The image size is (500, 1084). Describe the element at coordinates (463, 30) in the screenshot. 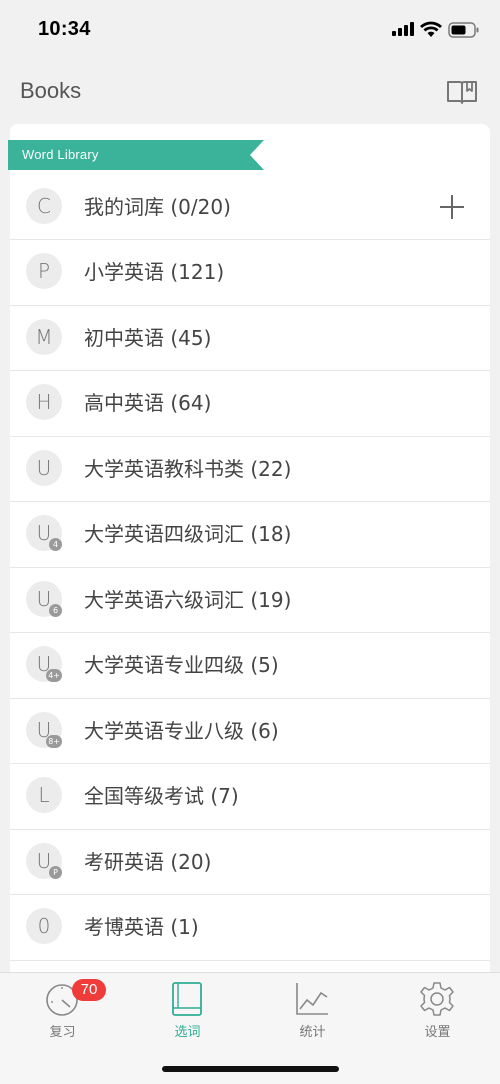

I see `battery-icon` at that location.